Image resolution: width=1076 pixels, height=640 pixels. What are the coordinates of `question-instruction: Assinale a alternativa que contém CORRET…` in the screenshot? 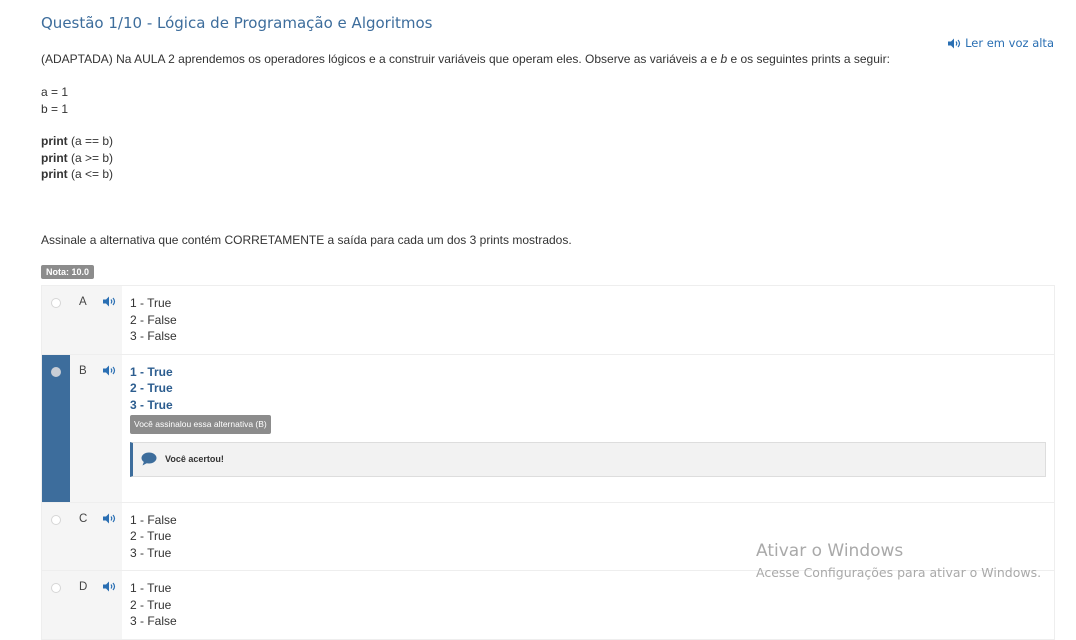 It's located at (306, 240).